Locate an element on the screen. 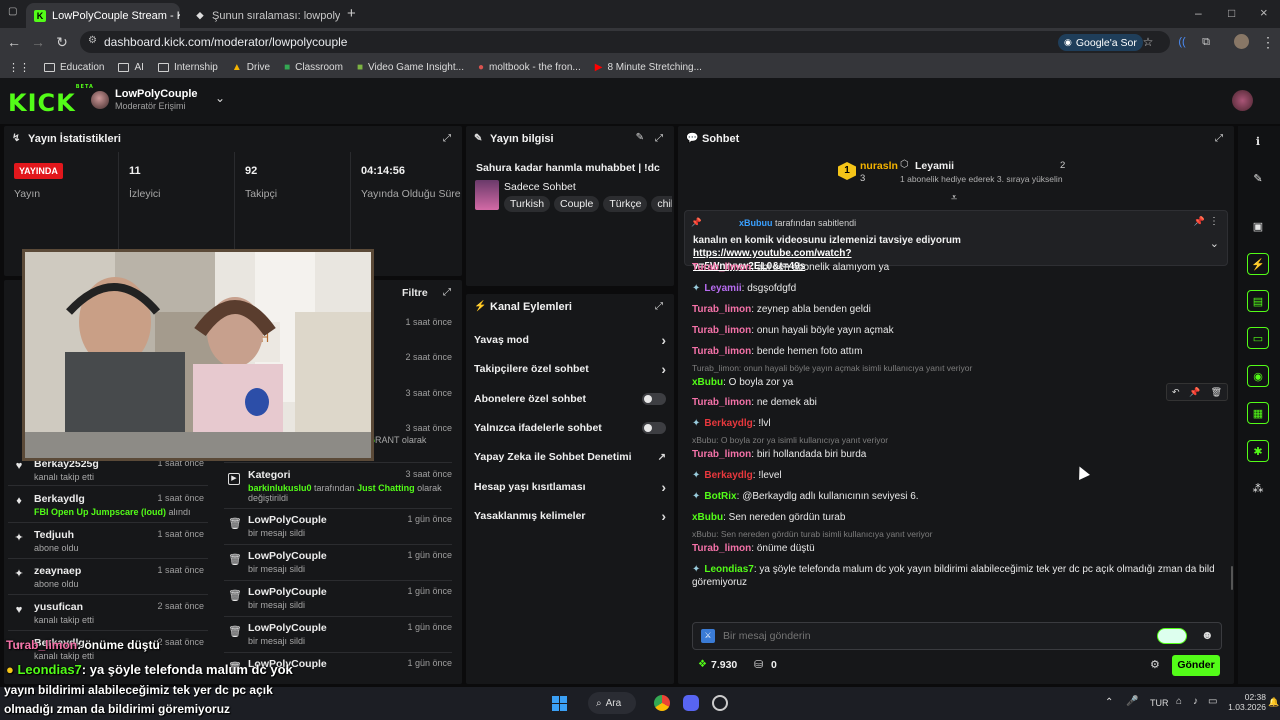  reload-icon: ↻ is located at coordinates (62, 42).